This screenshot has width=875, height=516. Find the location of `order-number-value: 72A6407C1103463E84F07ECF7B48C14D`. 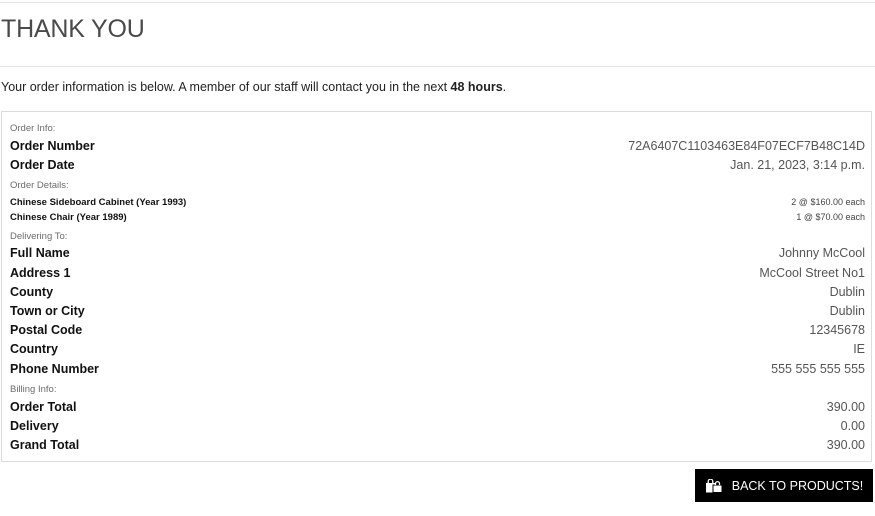

order-number-value: 72A6407C1103463E84F07ECF7B48C14D is located at coordinates (746, 146).